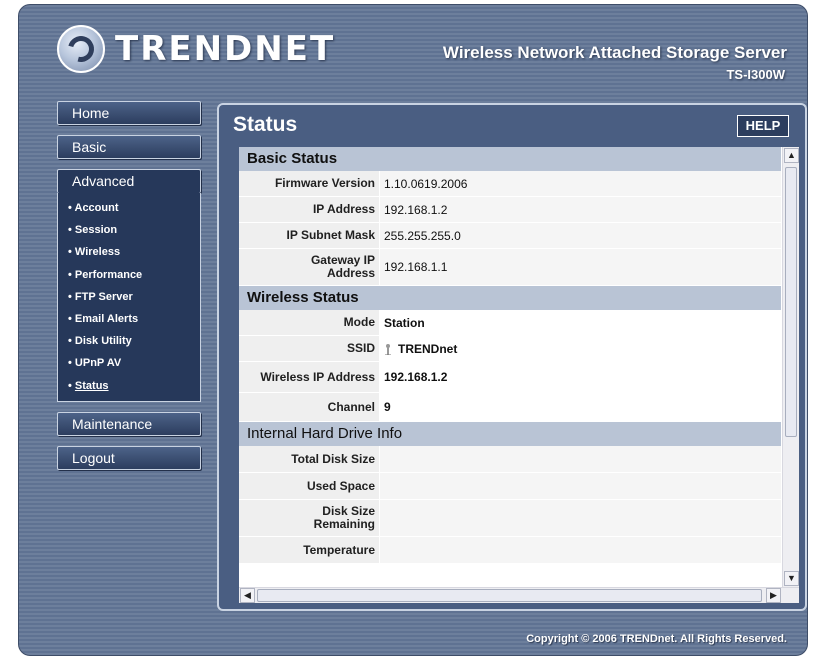 The width and height of the screenshot is (814, 658). Describe the element at coordinates (134, 386) in the screenshot. I see `nav-status: • Status` at that location.